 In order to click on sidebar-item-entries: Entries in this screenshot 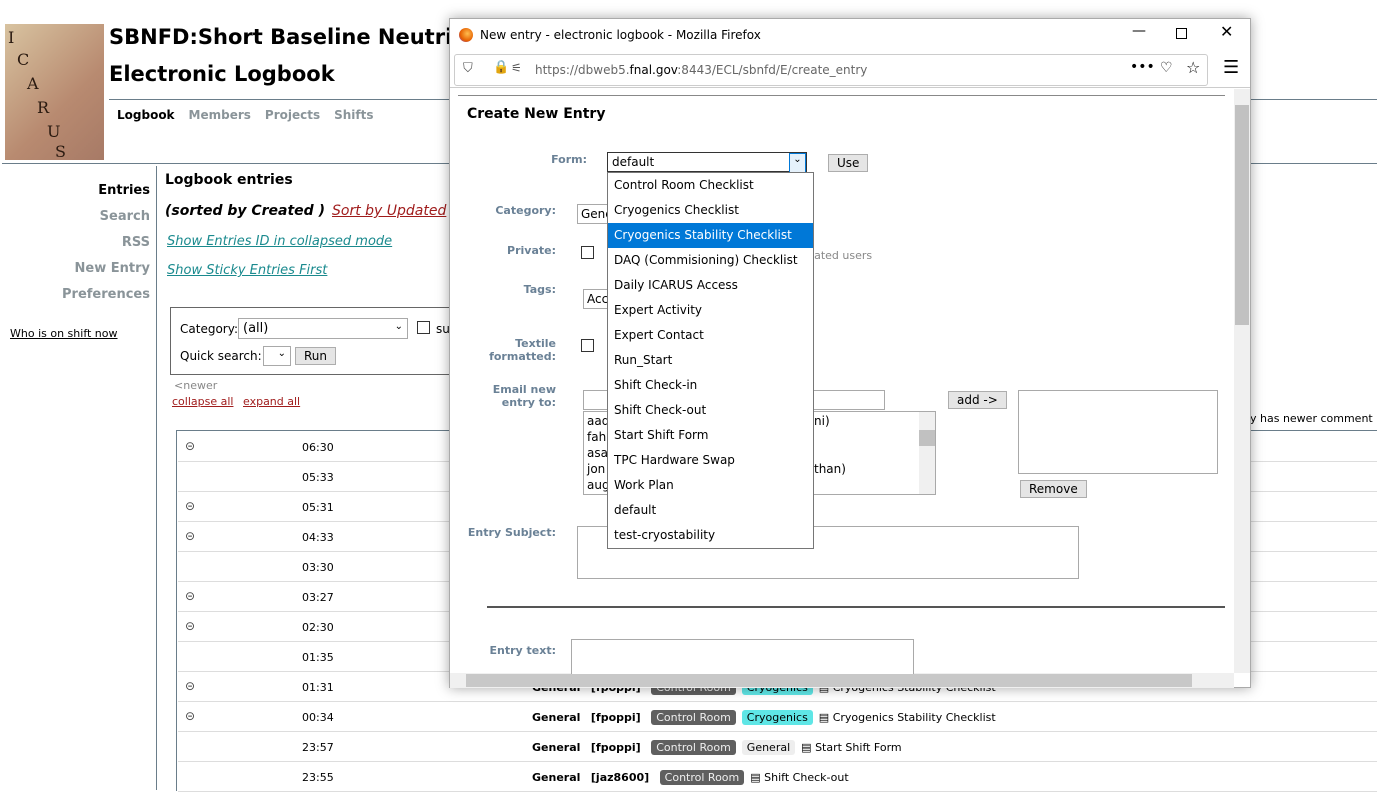, I will do `click(124, 190)`.